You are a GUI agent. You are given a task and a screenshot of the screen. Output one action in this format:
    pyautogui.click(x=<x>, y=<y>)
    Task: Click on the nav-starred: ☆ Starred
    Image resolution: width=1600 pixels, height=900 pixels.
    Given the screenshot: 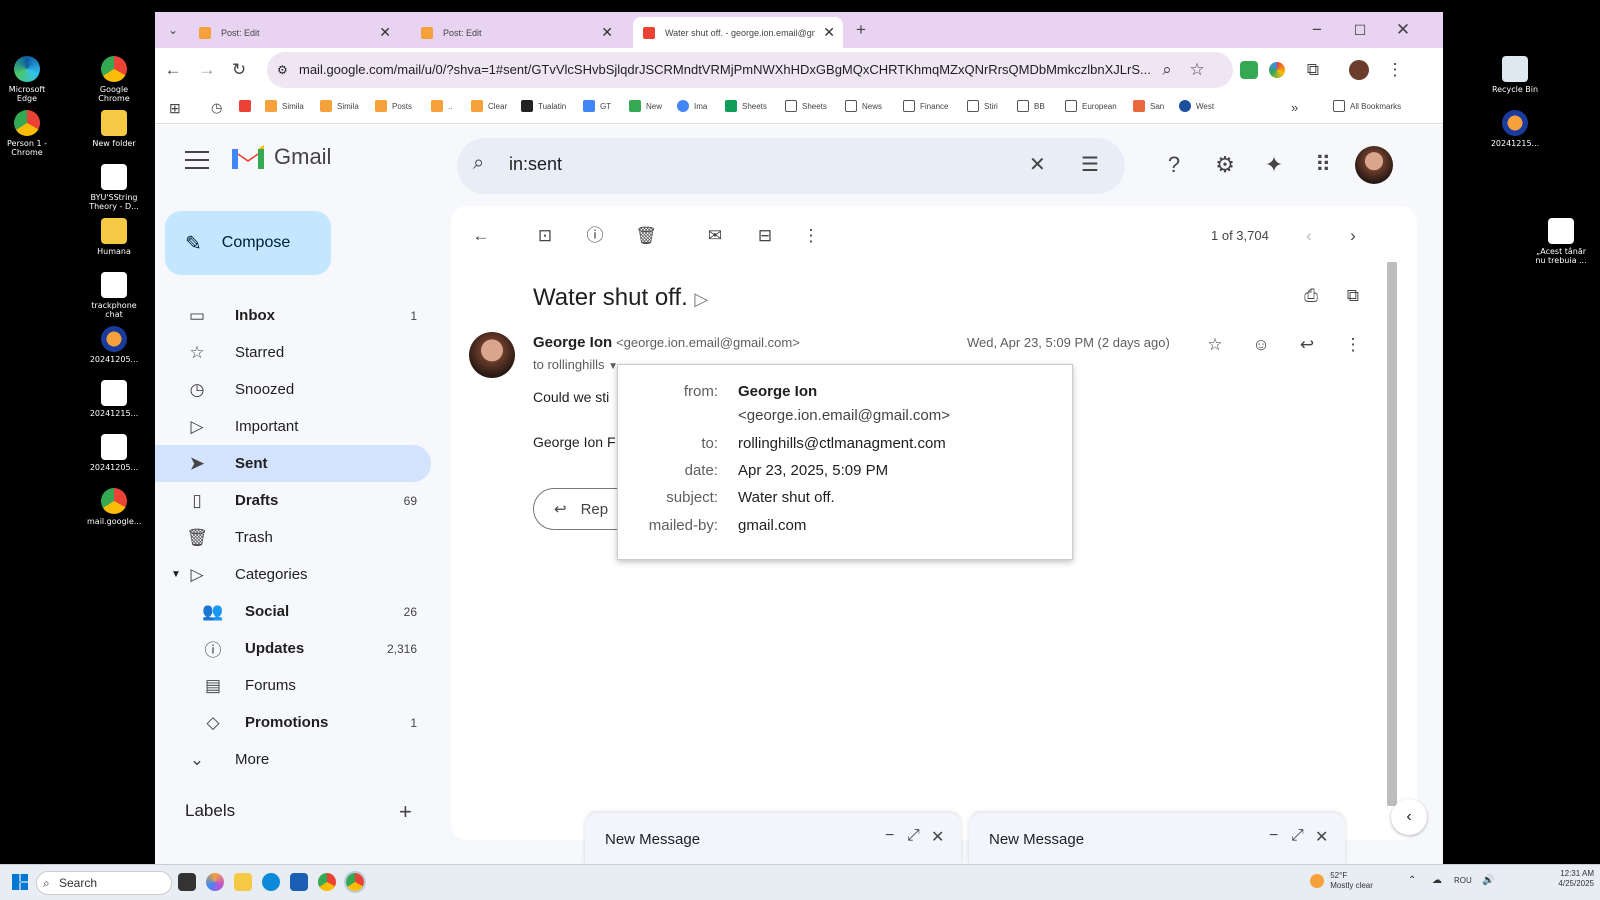 What is the action you would take?
    pyautogui.click(x=293, y=352)
    